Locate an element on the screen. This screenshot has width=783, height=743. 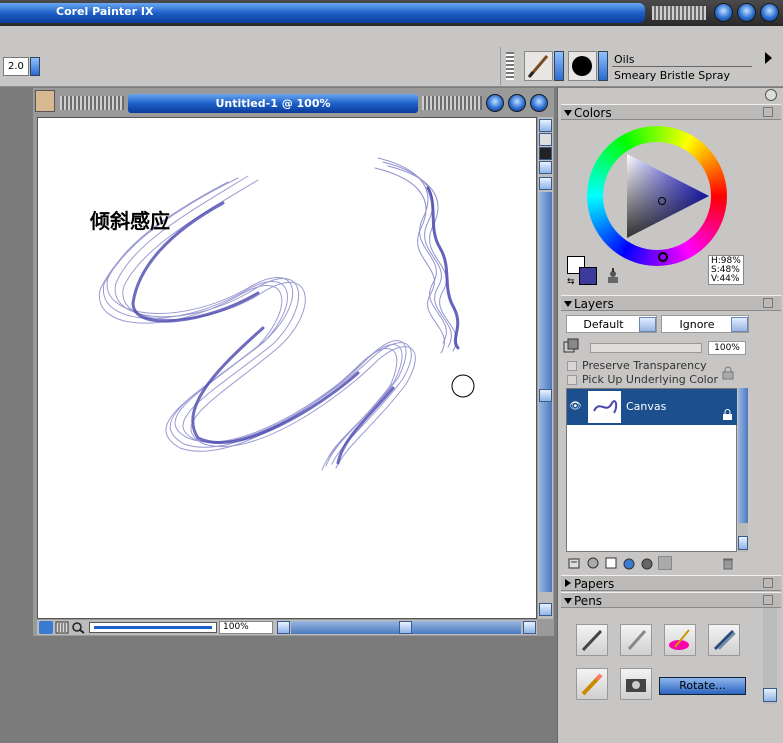
dynamic-plugins-icon is located at coordinates (593, 563).